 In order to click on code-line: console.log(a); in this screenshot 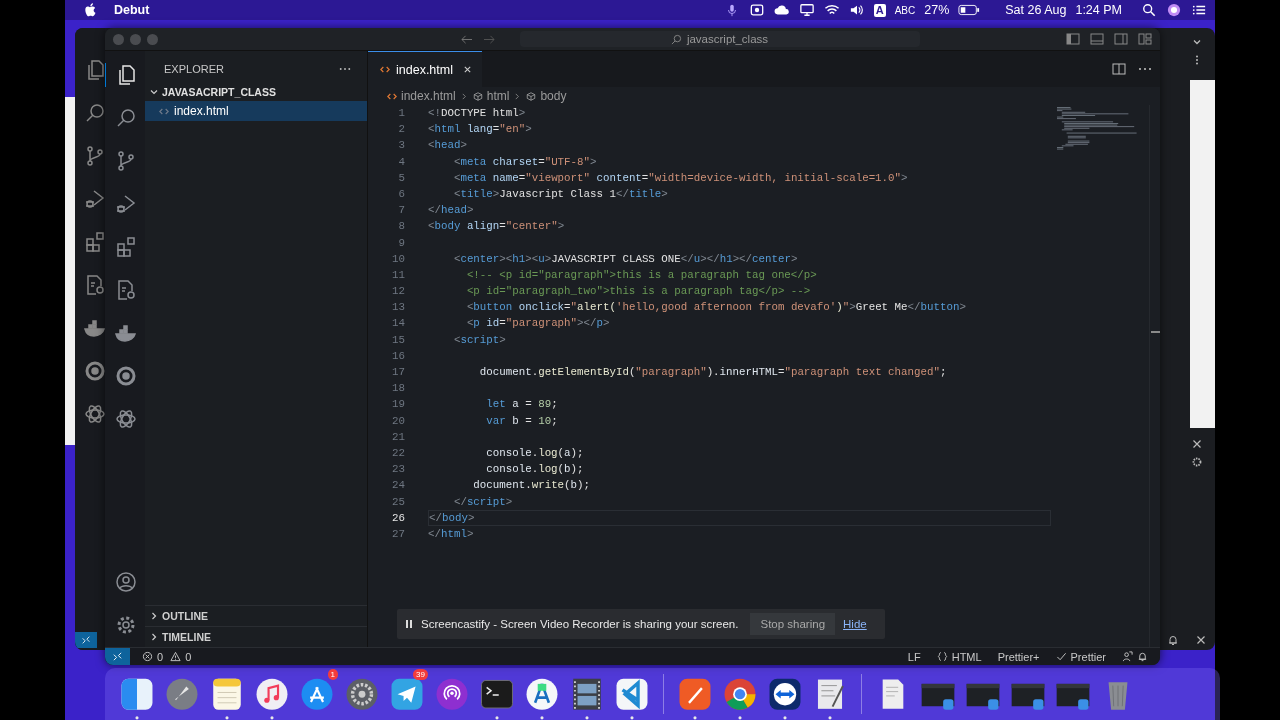, I will do `click(535, 453)`.